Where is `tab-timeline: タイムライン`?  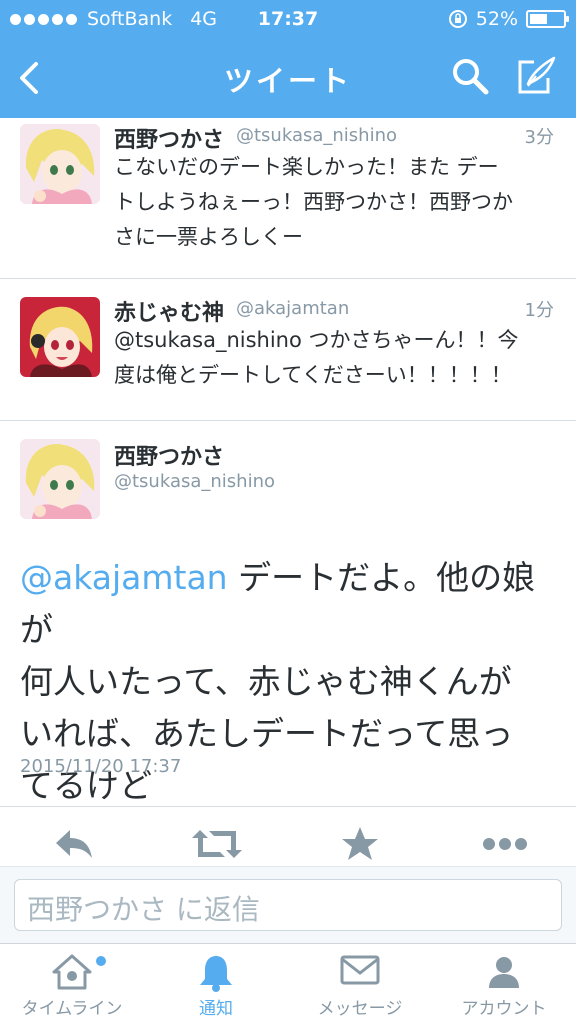 tab-timeline: タイムライン is located at coordinates (72, 984).